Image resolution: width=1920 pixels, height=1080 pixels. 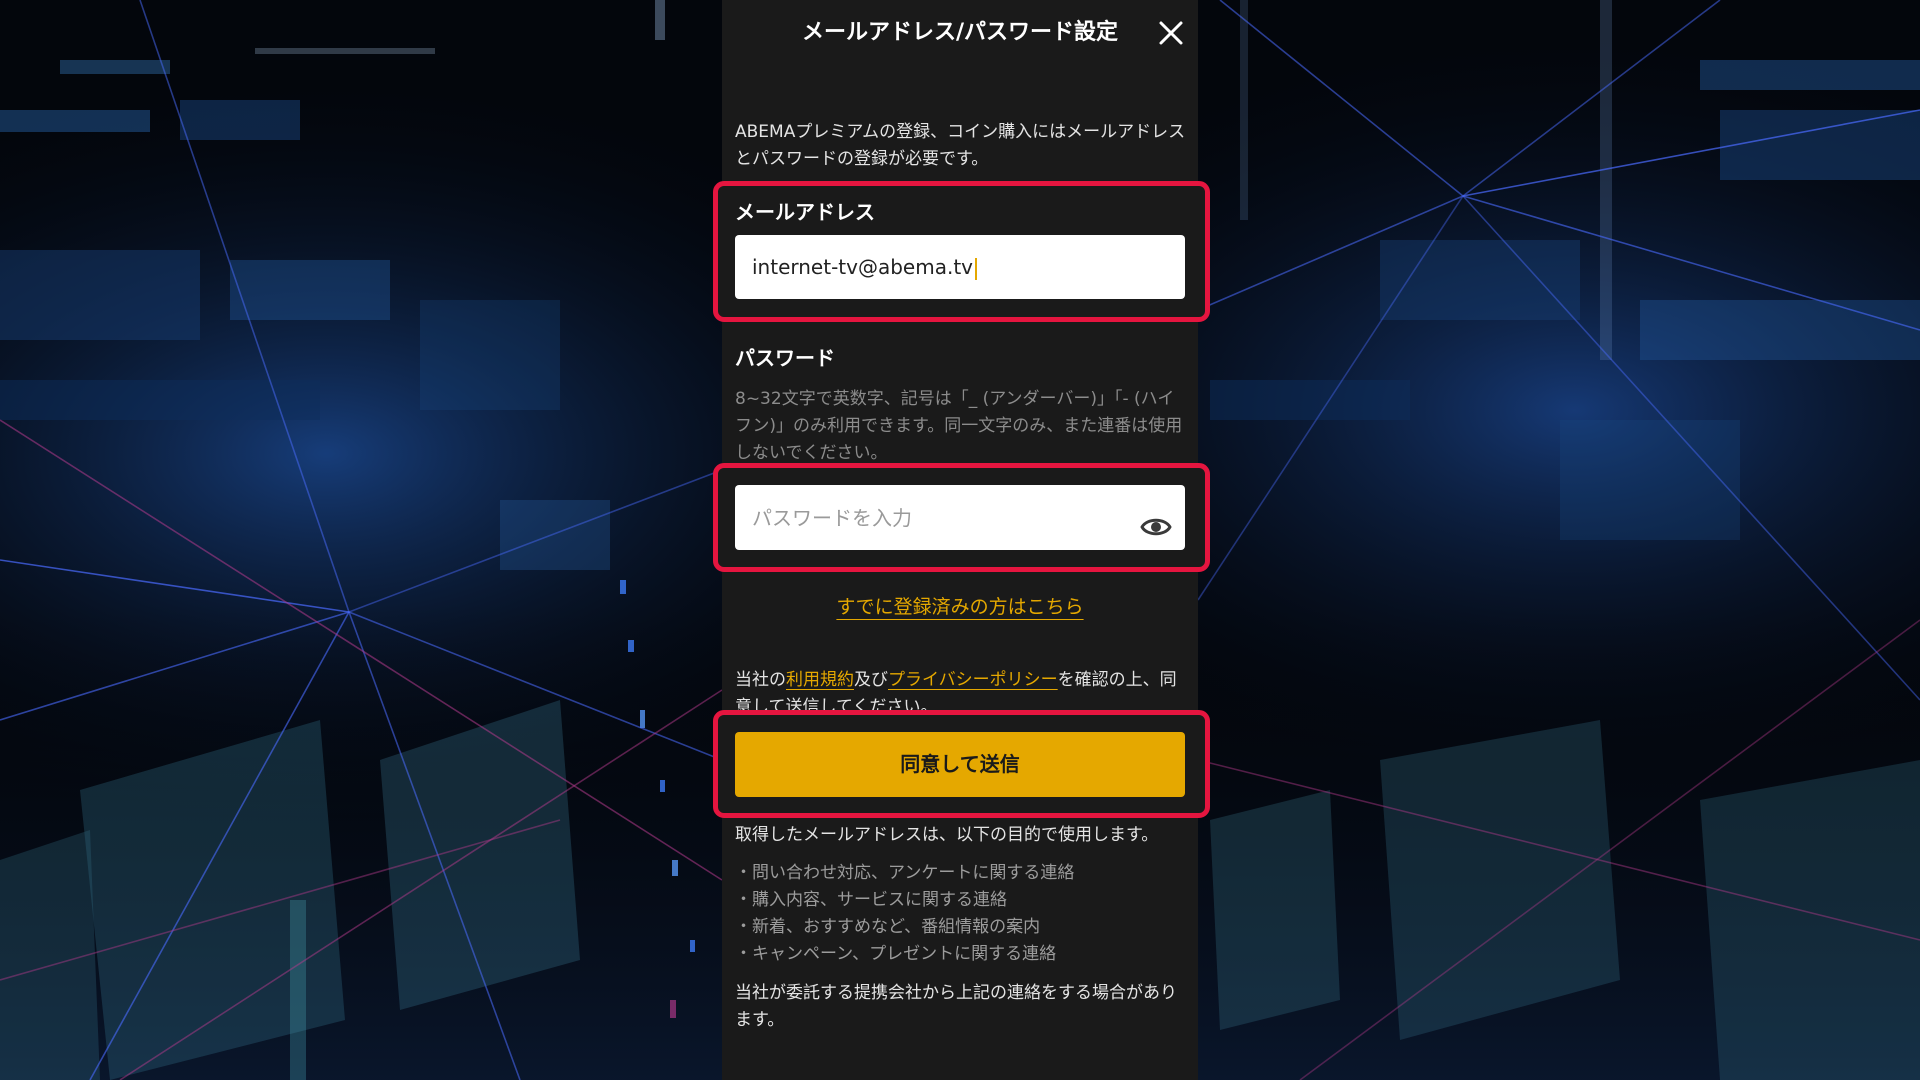 What do you see at coordinates (888, 927) in the screenshot?
I see `list-item: ・新着、おすすめなど、番組情報の案内` at bounding box center [888, 927].